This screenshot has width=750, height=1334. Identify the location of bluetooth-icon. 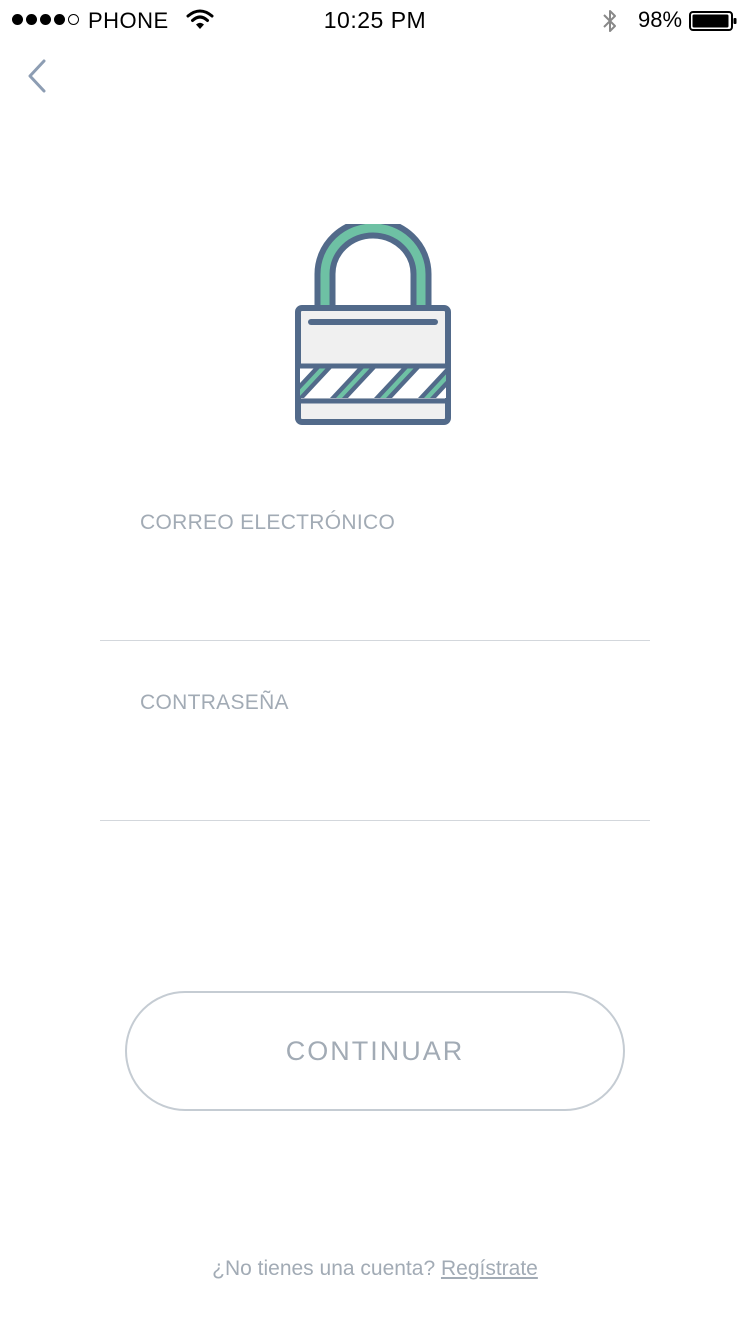
(609, 21).